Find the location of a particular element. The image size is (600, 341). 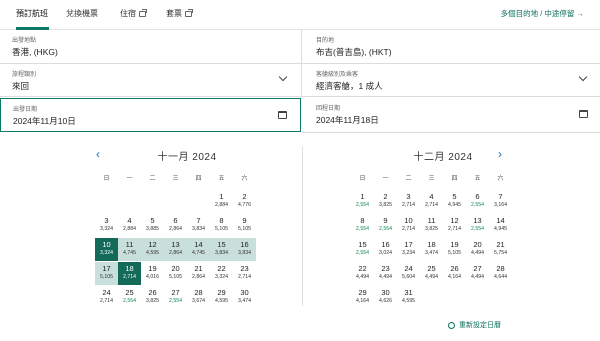

day-price: 5,105 is located at coordinates (106, 277).